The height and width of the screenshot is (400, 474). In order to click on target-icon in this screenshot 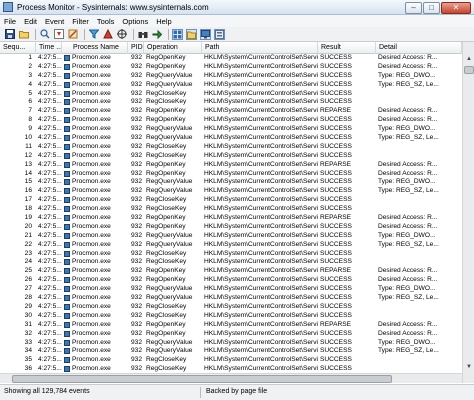, I will do `click(121, 34)`.